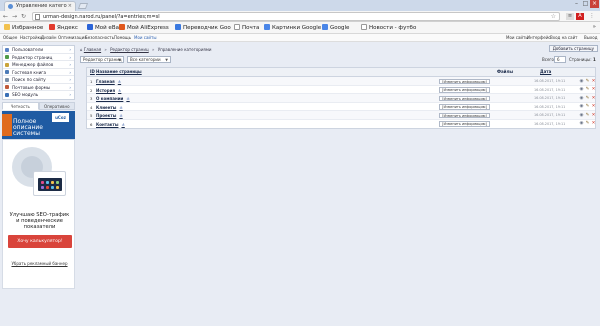  Describe the element at coordinates (590, 37) in the screenshot. I see `top-right-item: Выход` at that location.